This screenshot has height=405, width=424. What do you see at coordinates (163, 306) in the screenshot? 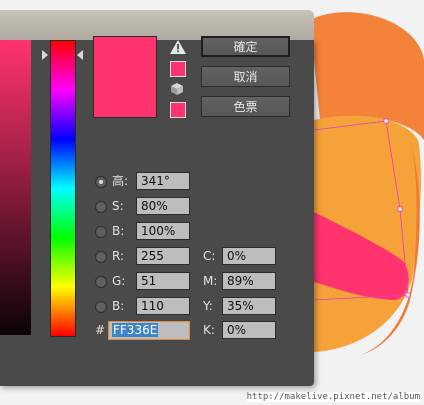
I see `input-blue: 110` at bounding box center [163, 306].